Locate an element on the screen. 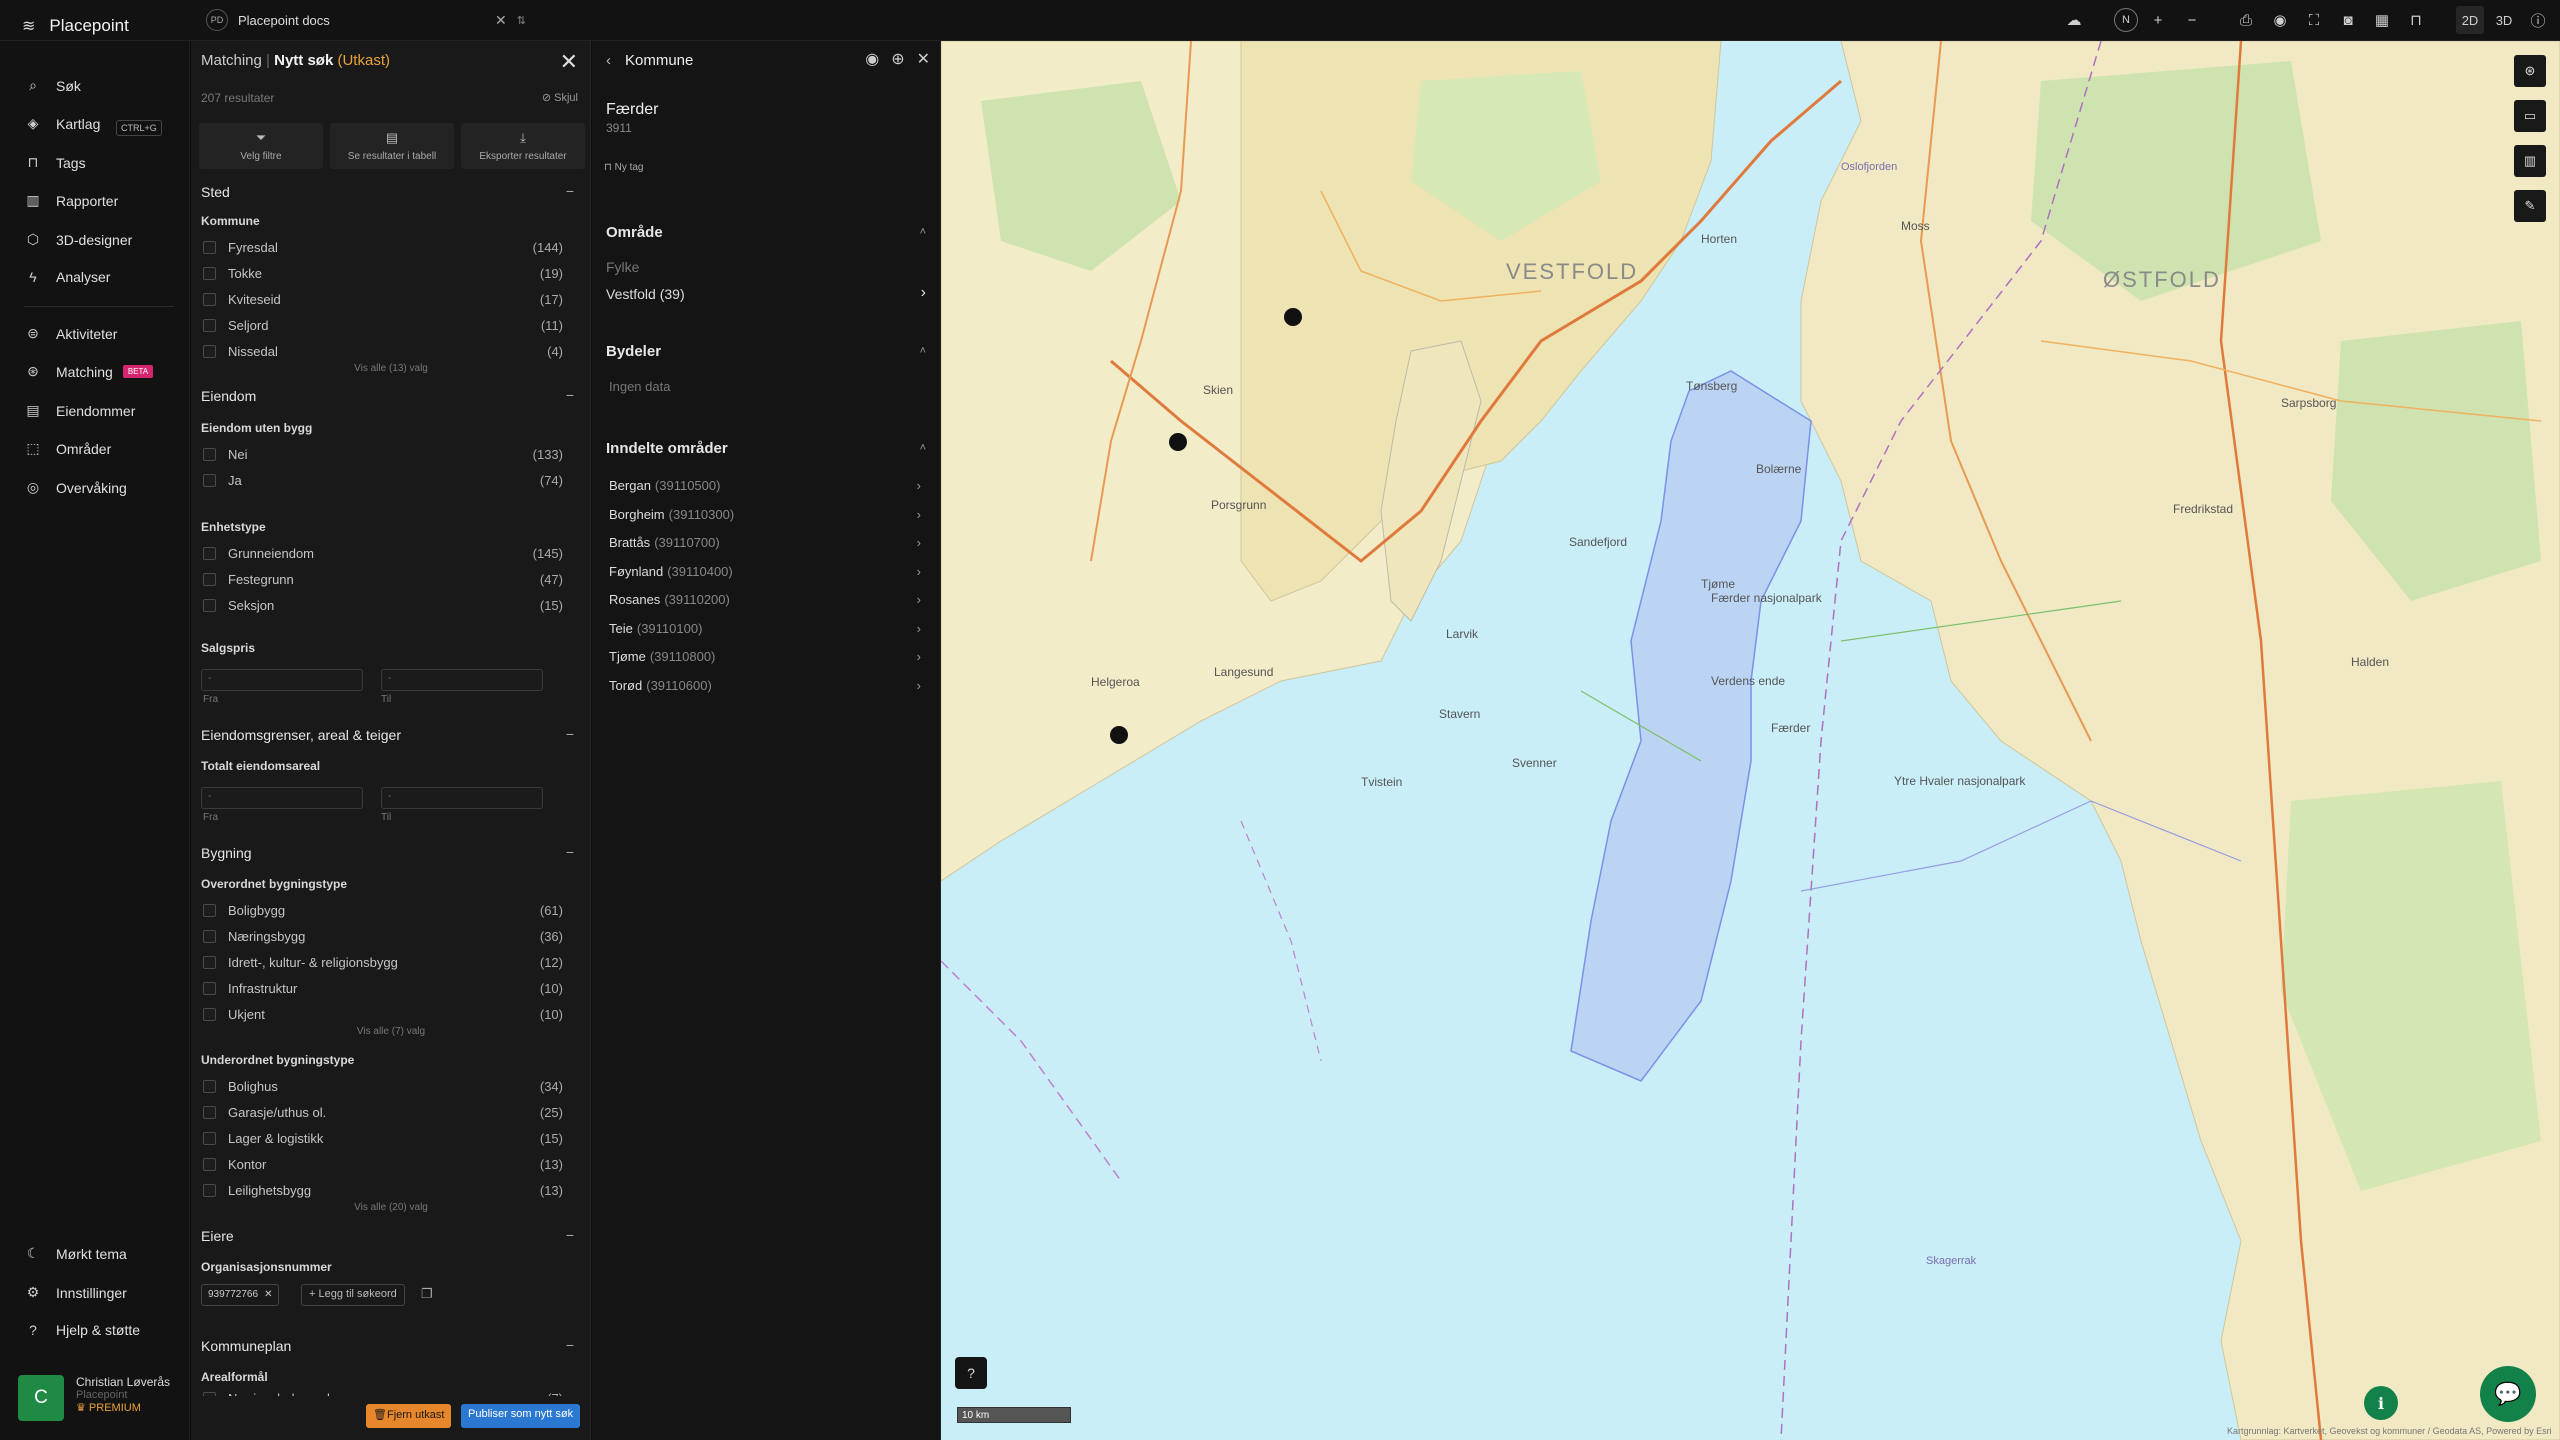 Image resolution: width=2560 pixels, height=1440 pixels. area-to-input: - is located at coordinates (462, 798).